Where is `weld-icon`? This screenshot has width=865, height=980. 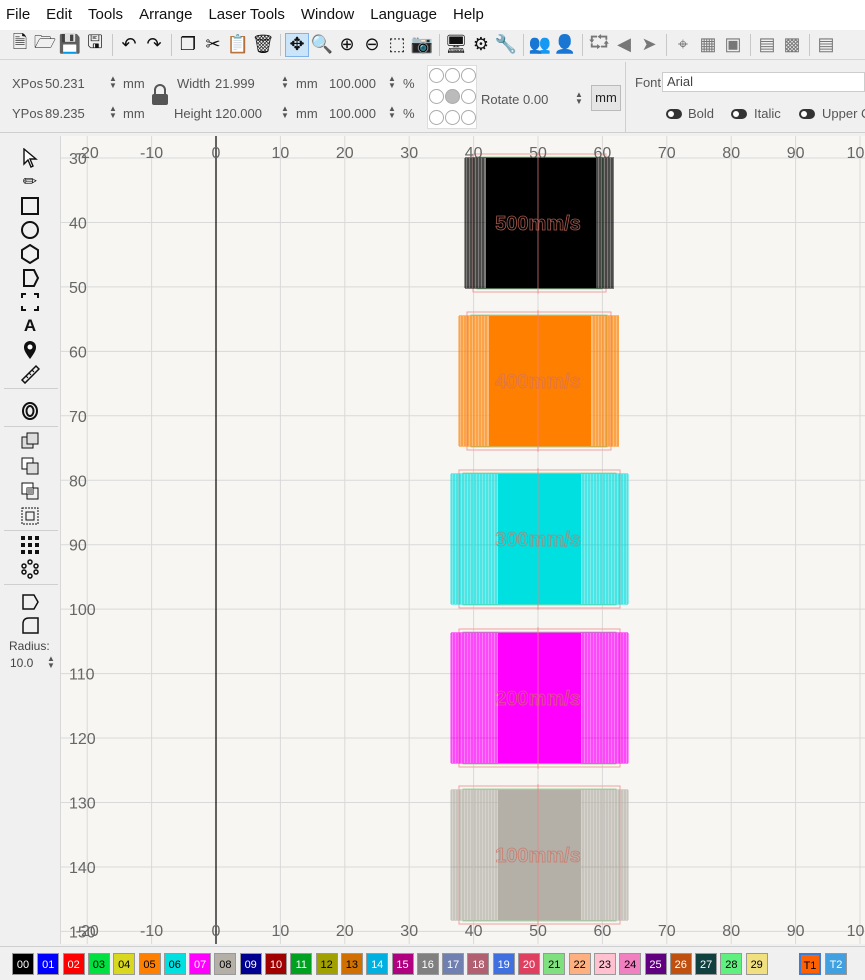
weld-icon is located at coordinates (30, 516).